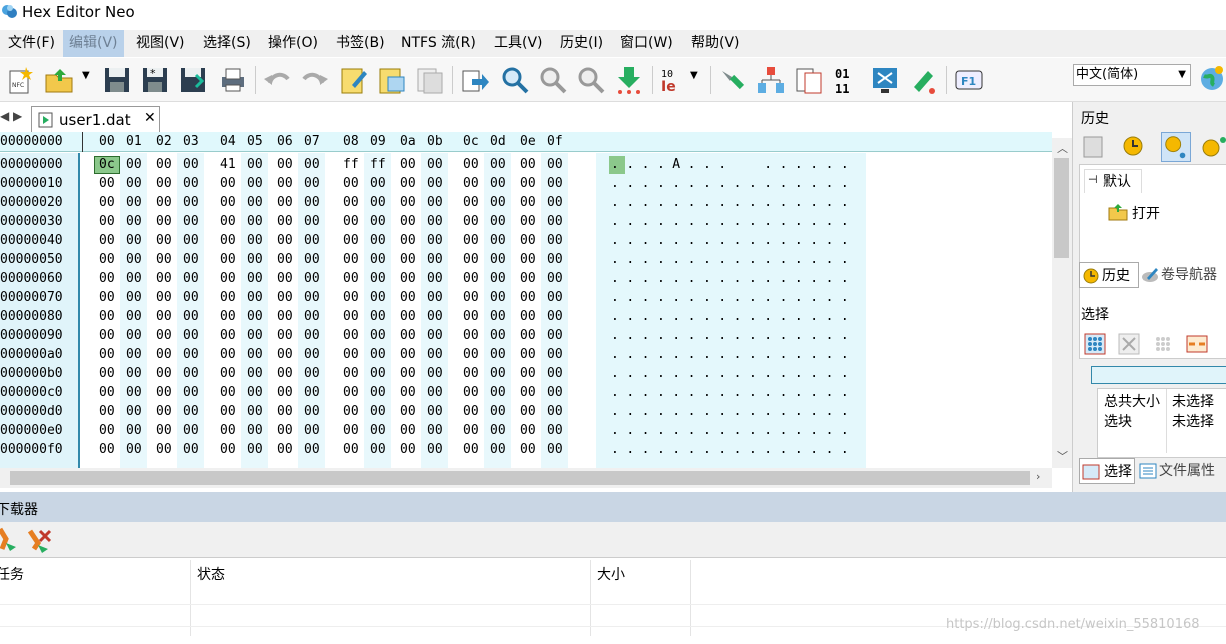 The width and height of the screenshot is (1226, 644). Describe the element at coordinates (1062, 148) in the screenshot. I see `scroll-up-icon: ︿` at that location.